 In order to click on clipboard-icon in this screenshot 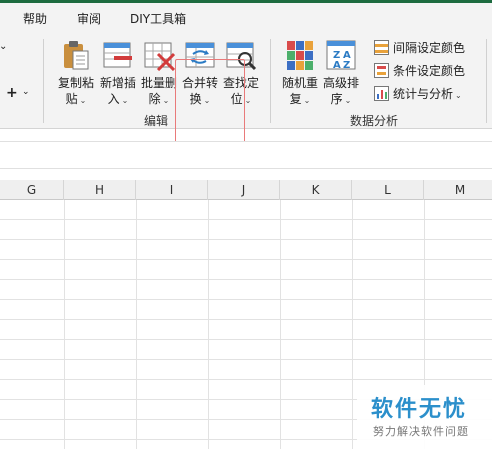, I will do `click(76, 55)`.